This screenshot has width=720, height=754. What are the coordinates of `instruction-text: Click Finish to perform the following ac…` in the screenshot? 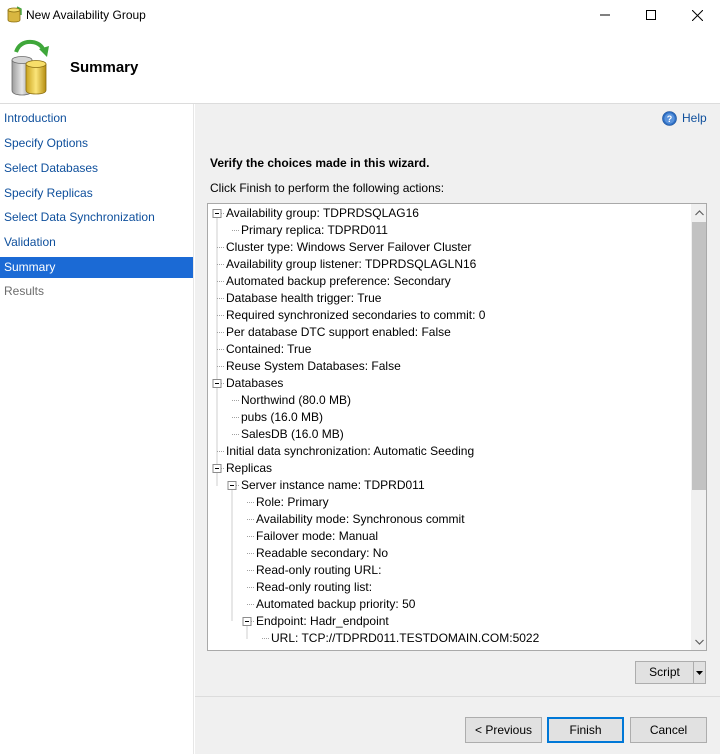 It's located at (327, 188).